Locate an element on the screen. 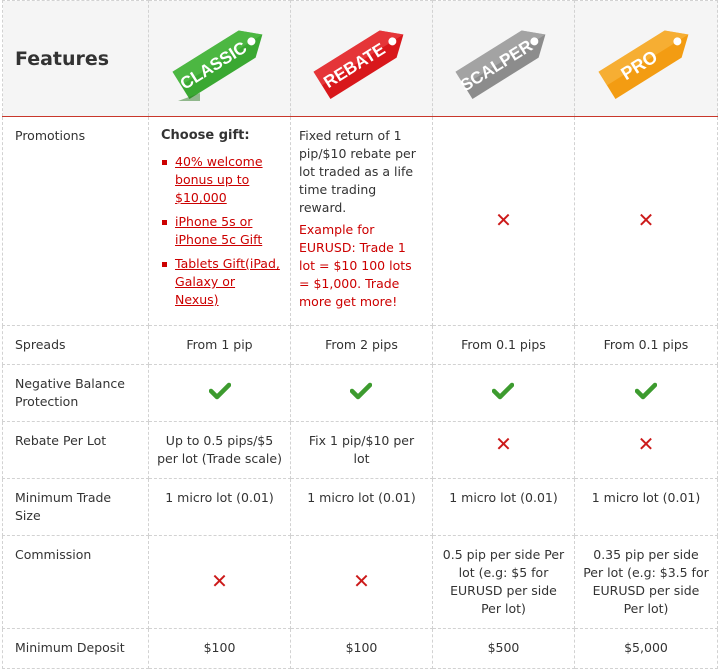 This screenshot has width=720, height=669. pro-promotions-cell: ✕ is located at coordinates (646, 221).